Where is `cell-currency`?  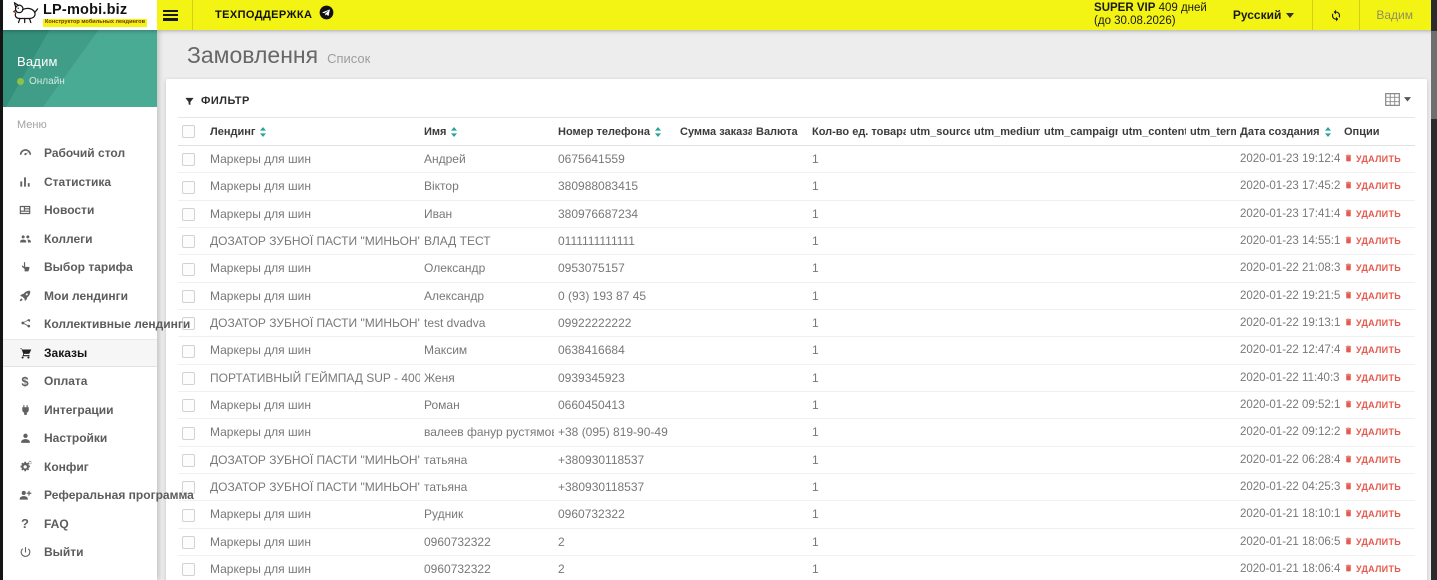
cell-currency is located at coordinates (780, 186).